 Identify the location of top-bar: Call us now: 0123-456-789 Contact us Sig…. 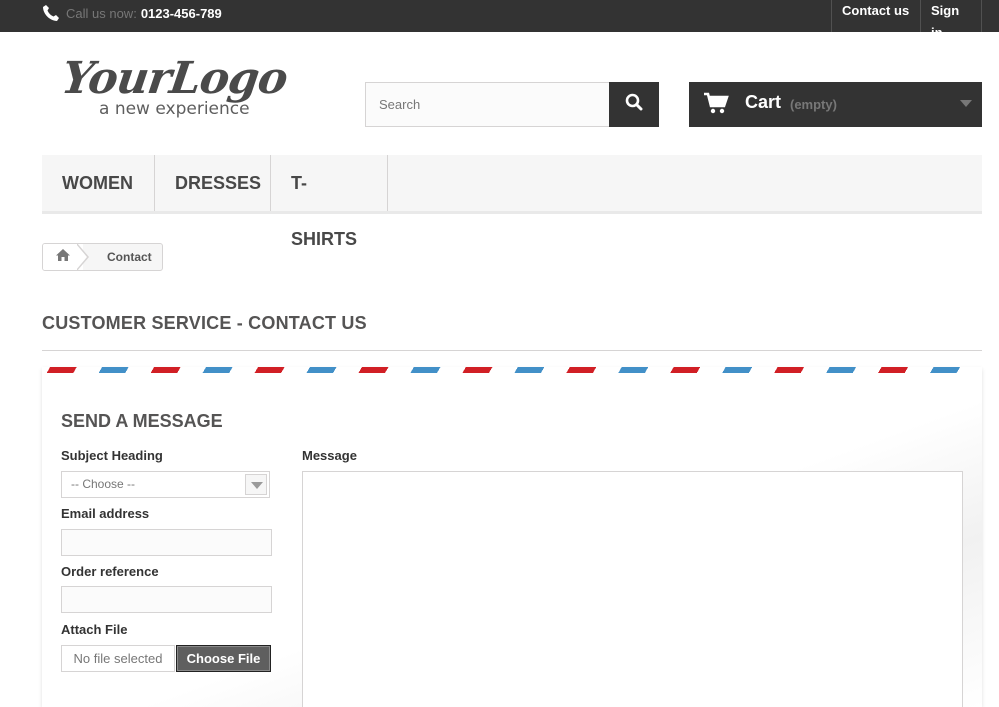
(499, 20).